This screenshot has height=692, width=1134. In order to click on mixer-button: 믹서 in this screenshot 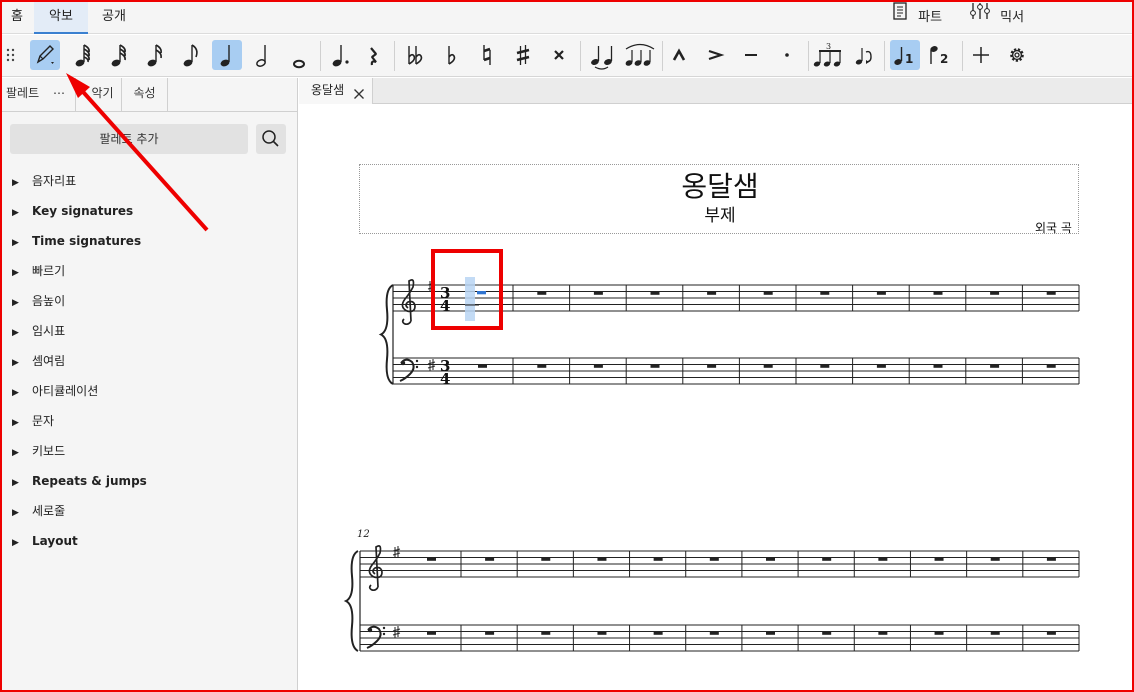, I will do `click(997, 18)`.